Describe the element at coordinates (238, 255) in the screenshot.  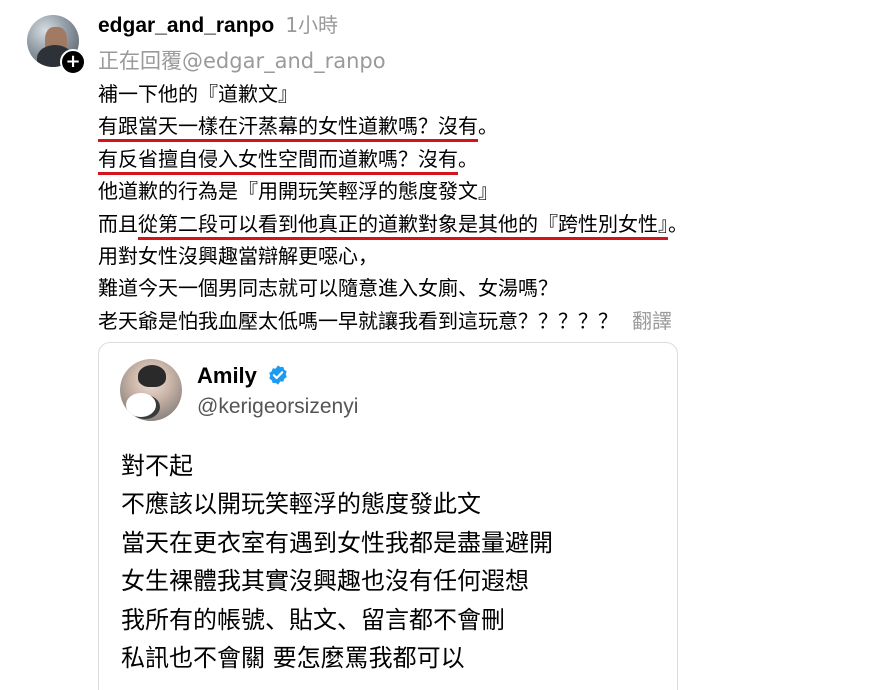
I see `line-text: 用對女性沒興趣當辯解更噁心，` at that location.